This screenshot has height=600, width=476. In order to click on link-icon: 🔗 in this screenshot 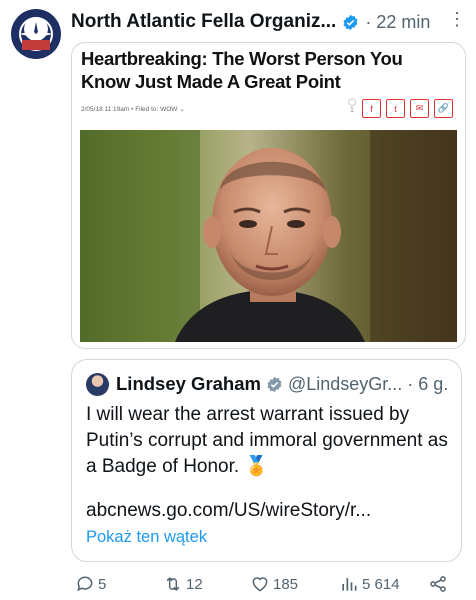, I will do `click(443, 108)`.